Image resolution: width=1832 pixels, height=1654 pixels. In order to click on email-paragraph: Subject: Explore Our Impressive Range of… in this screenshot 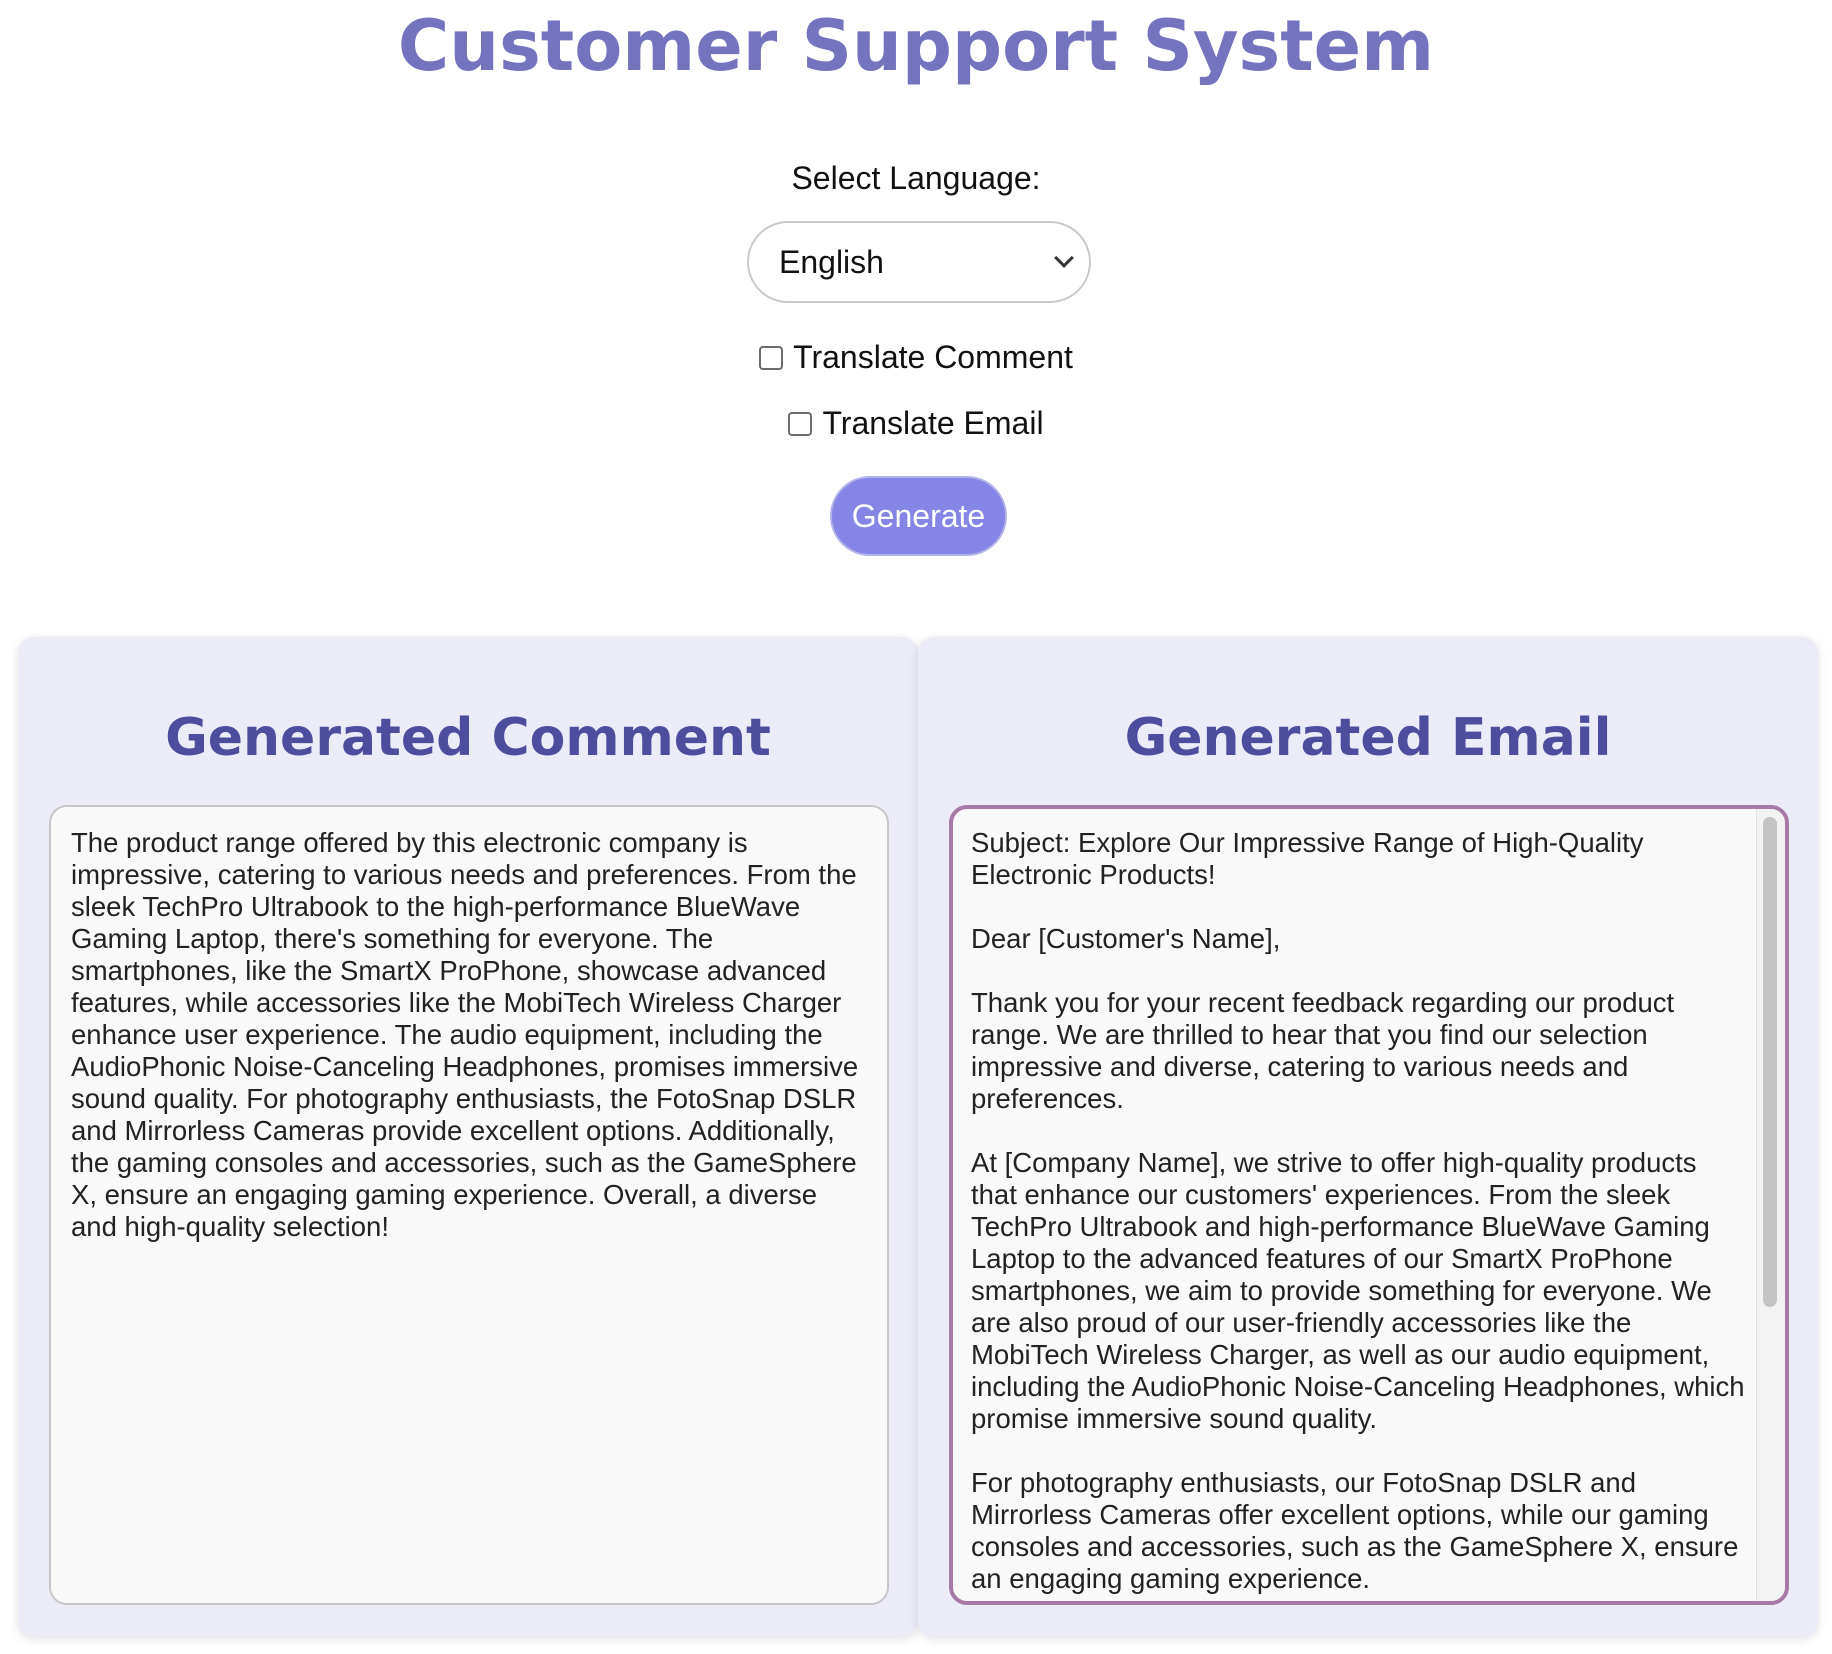, I will do `click(1307, 858)`.